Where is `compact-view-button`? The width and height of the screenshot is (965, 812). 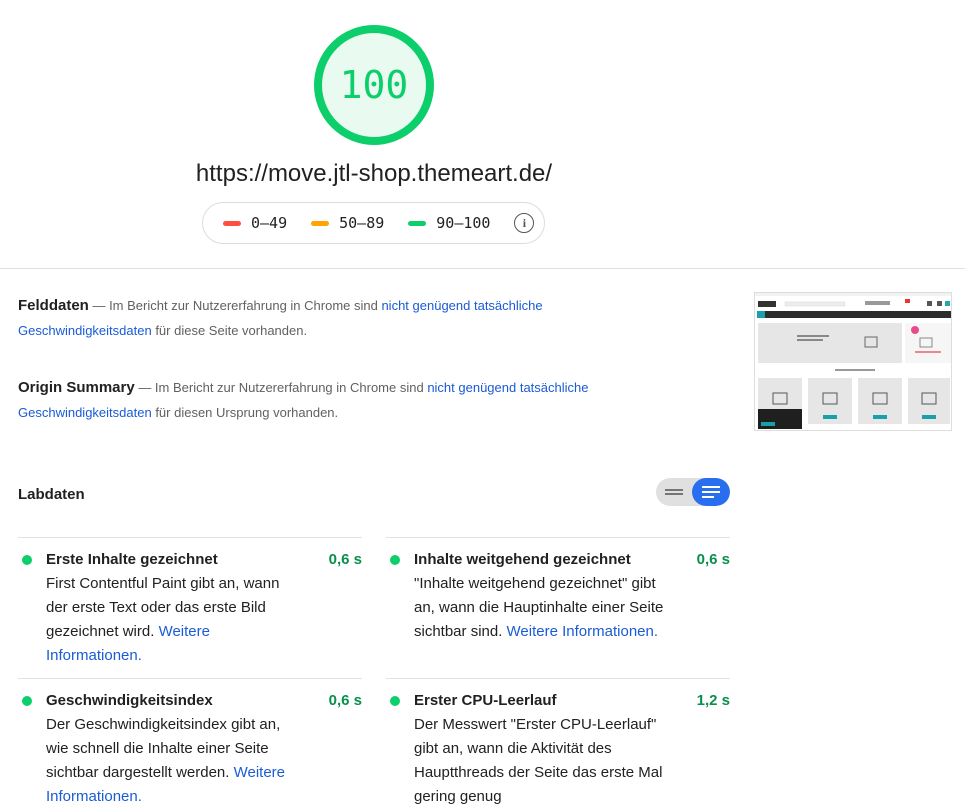
compact-view-button is located at coordinates (674, 492).